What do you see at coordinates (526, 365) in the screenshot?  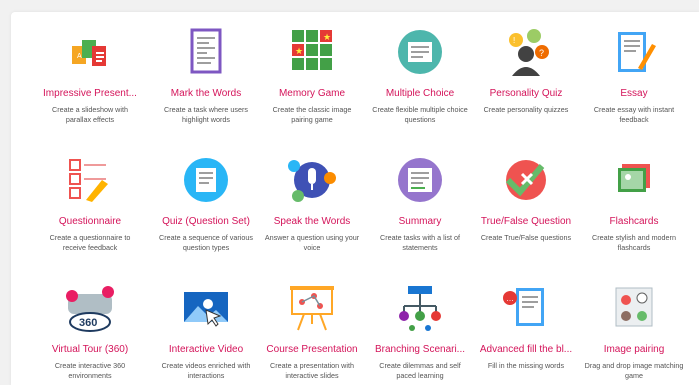 I see `card-description: Fill in the missing words` at bounding box center [526, 365].